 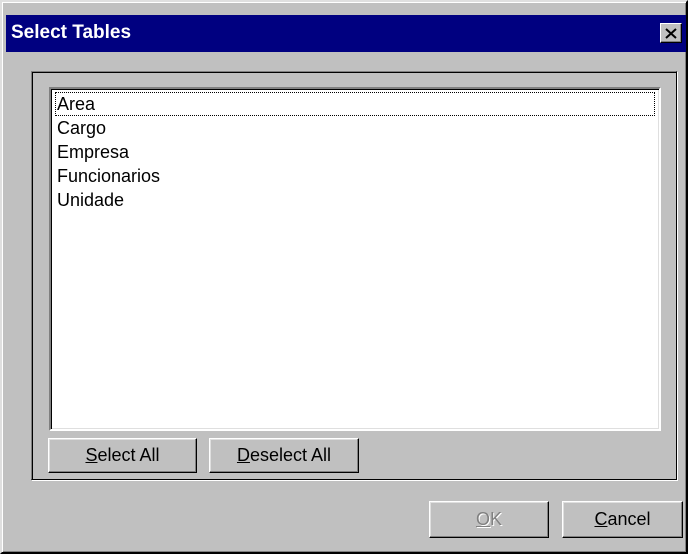 What do you see at coordinates (355, 200) in the screenshot?
I see `list-item: Unidade` at bounding box center [355, 200].